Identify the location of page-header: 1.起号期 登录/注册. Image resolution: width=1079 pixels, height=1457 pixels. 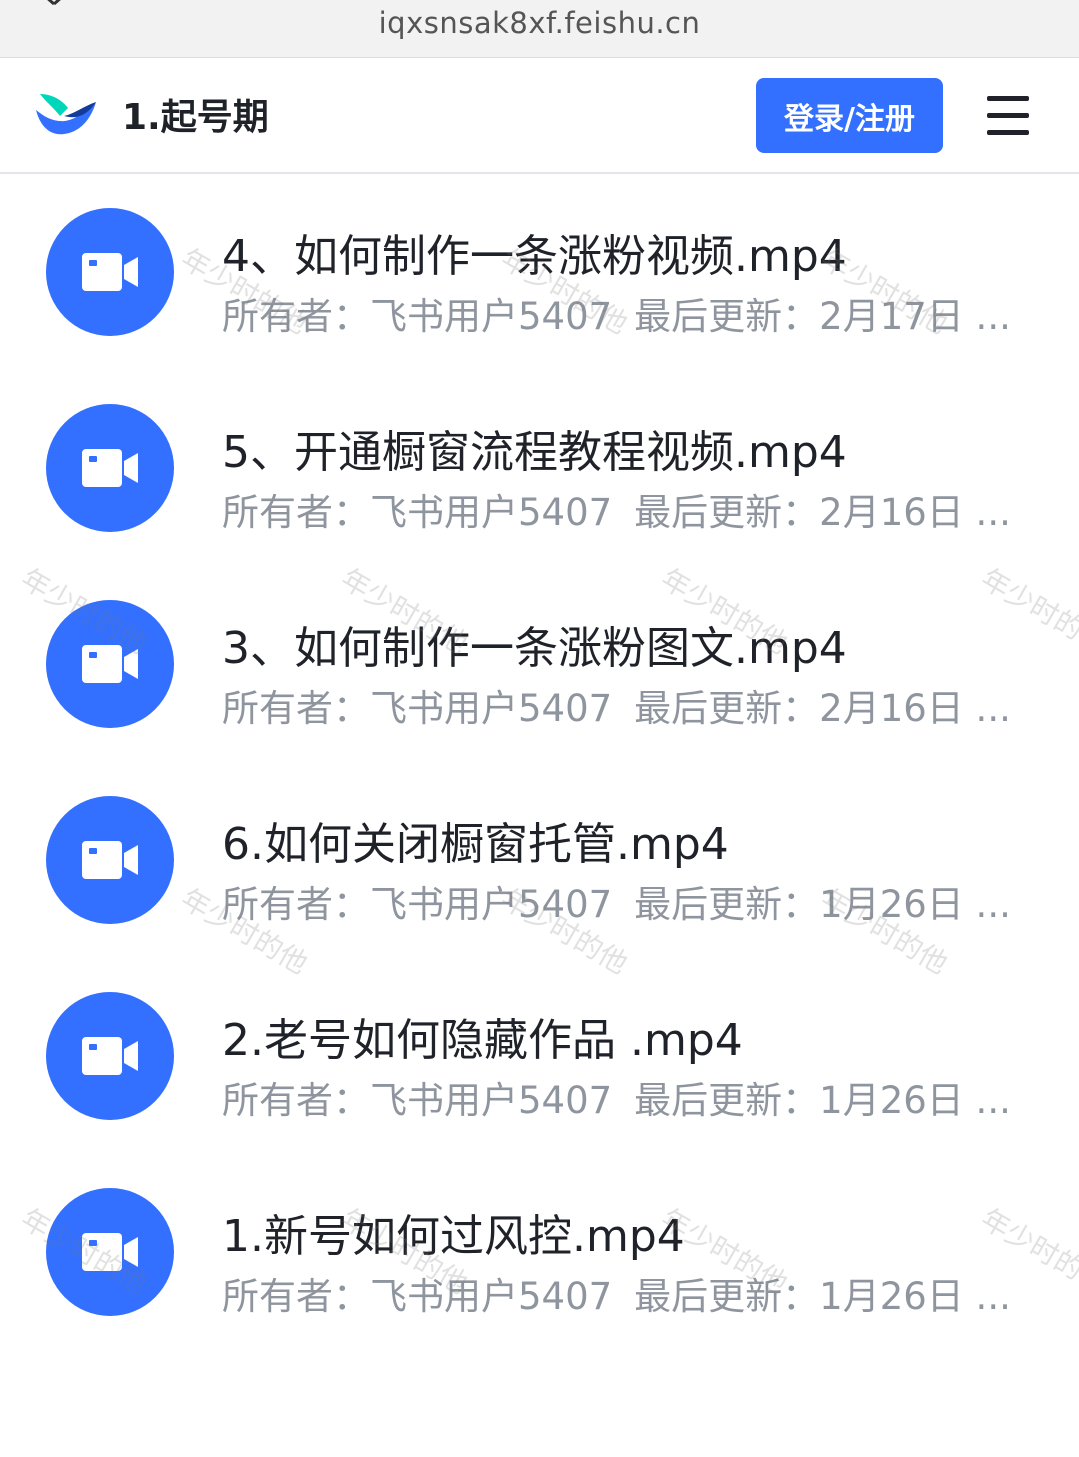
(539, 116).